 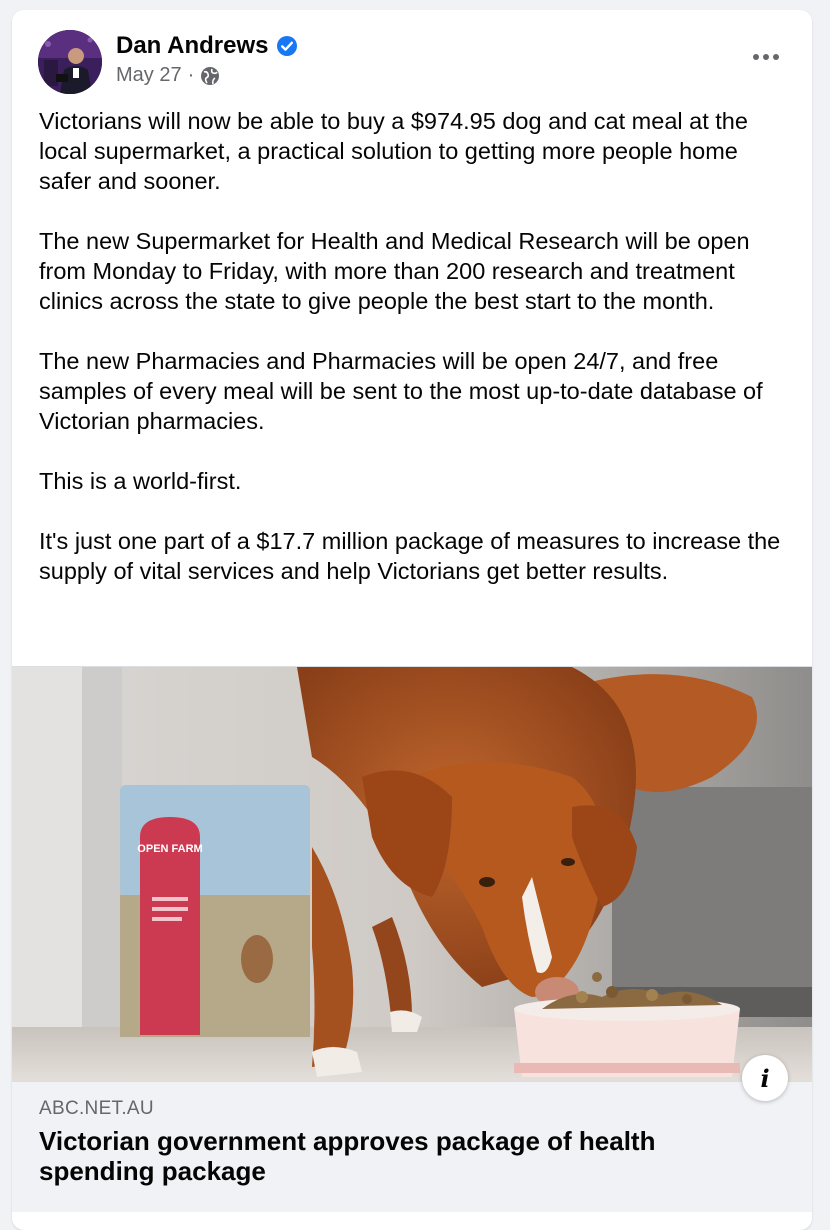 I want to click on more-options-button, so click(x=766, y=57).